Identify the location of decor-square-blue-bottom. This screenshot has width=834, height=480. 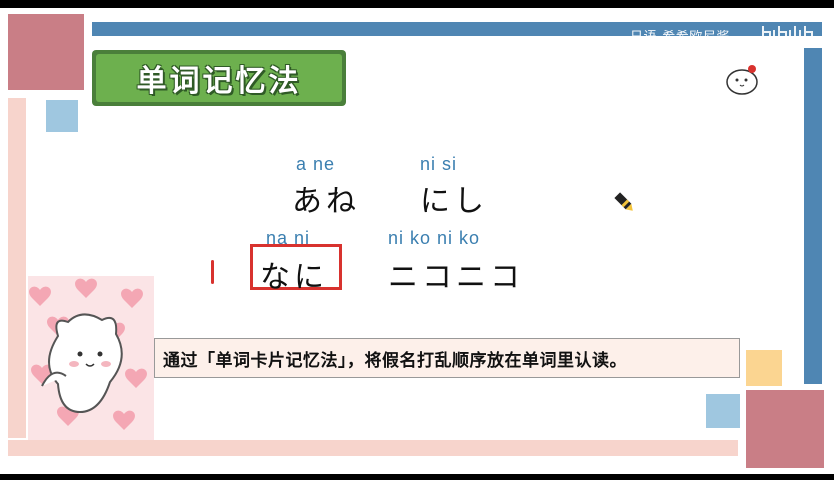
(723, 411).